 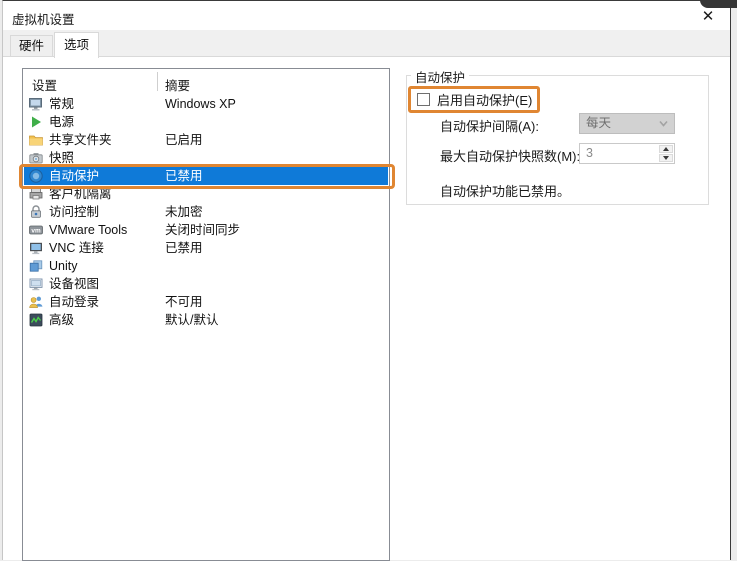 I want to click on spinner-controls, so click(x=666, y=153).